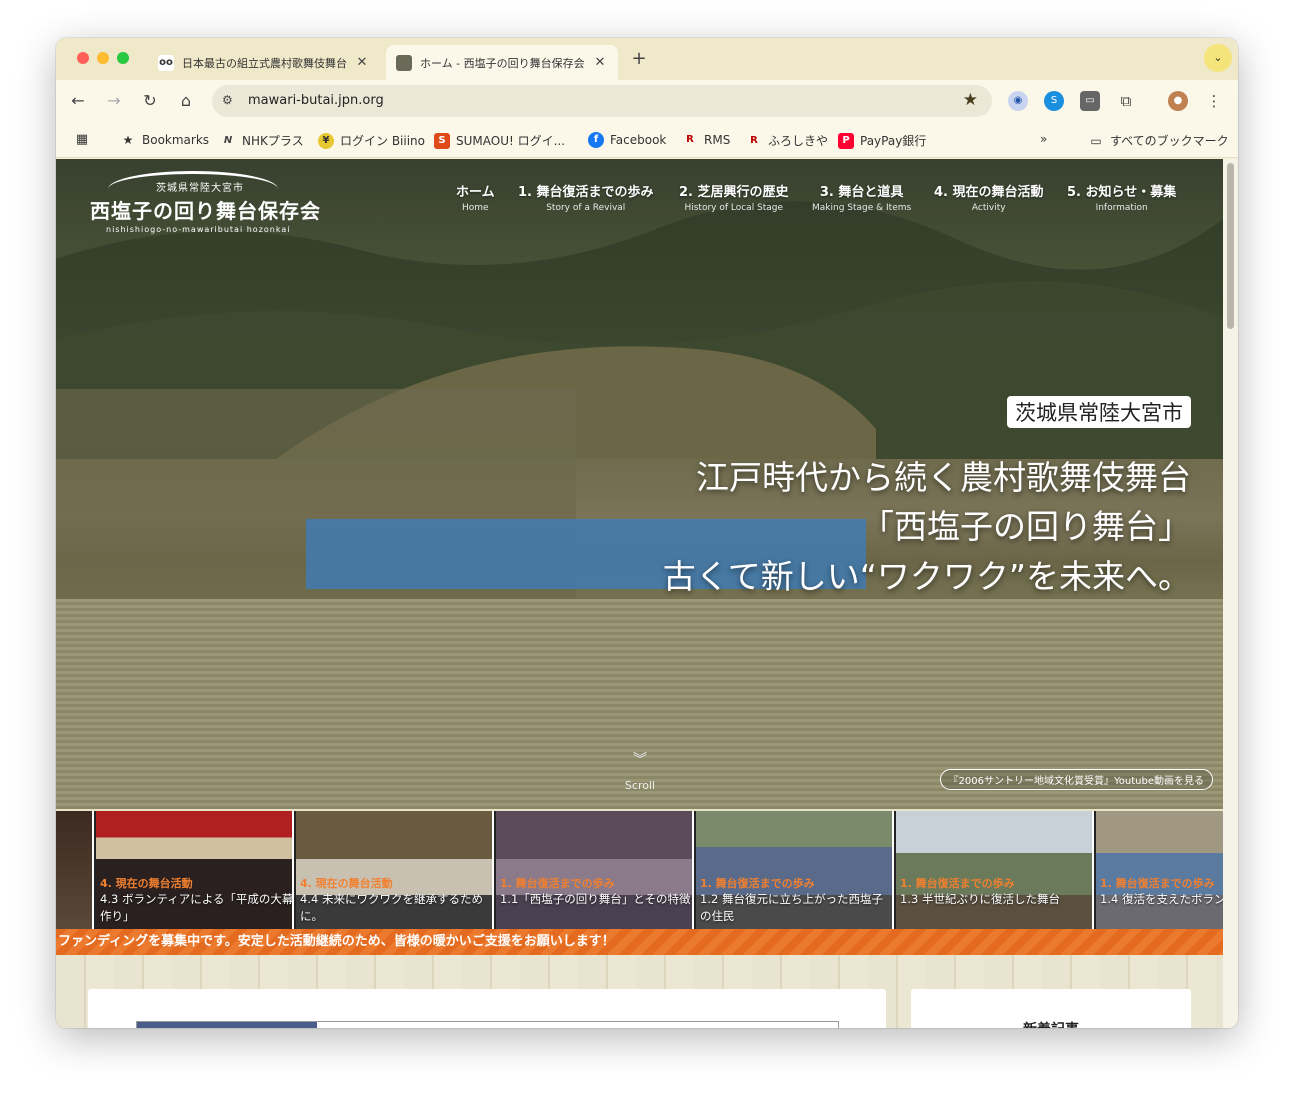 The height and width of the screenshot is (1102, 1294). What do you see at coordinates (640, 760) in the screenshot?
I see `double-chevron-down-icon: ︾` at bounding box center [640, 760].